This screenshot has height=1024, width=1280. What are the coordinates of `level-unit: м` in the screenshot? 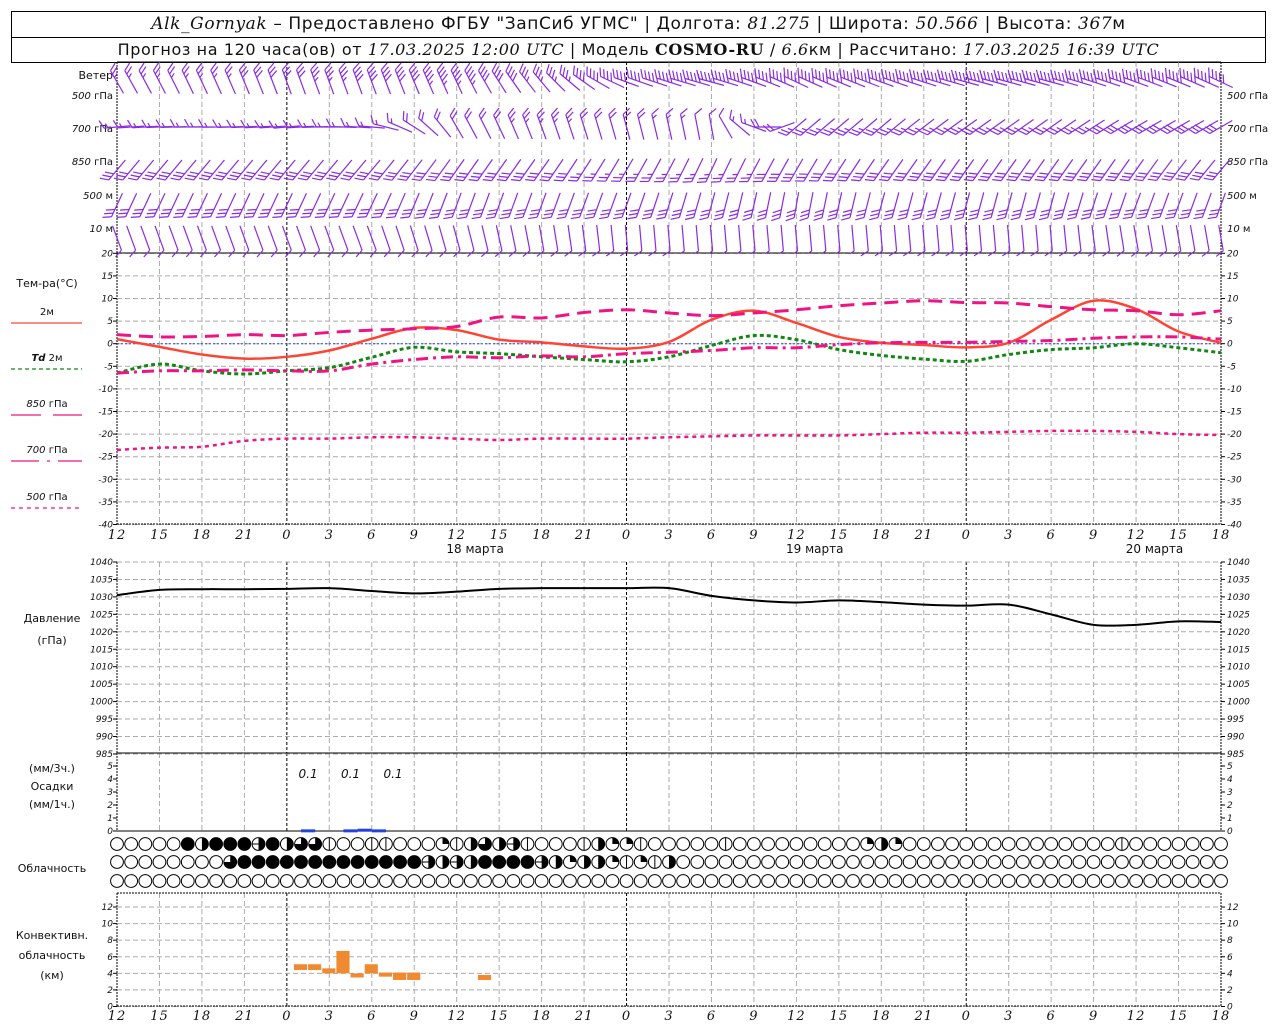 It's located at (1247, 229).